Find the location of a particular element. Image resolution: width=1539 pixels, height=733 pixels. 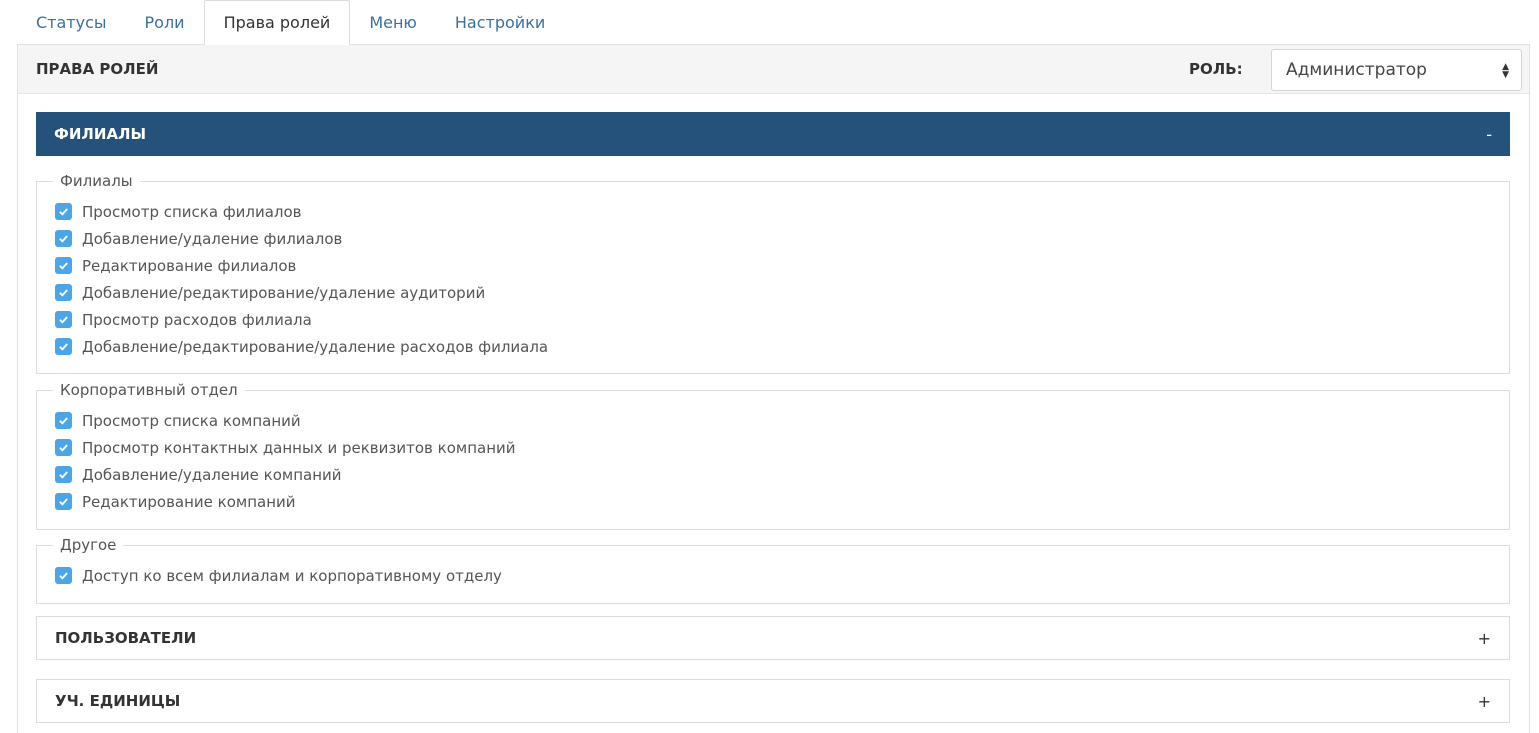

panel-title: ПРАВА РОЛЕЙ is located at coordinates (97, 69).